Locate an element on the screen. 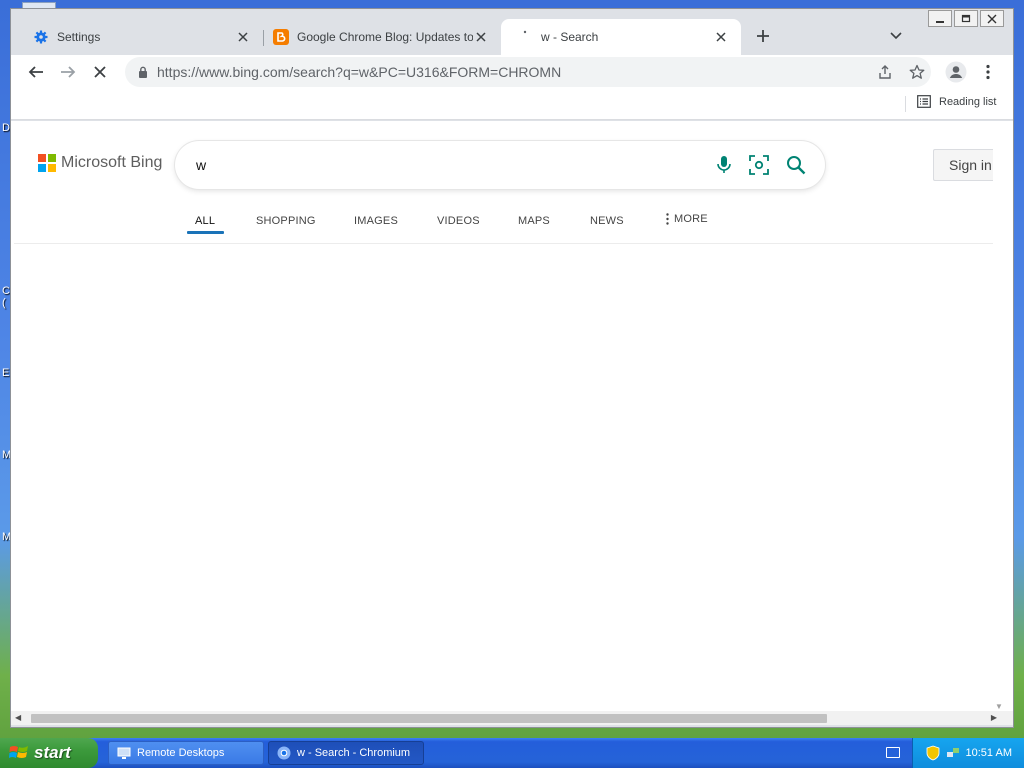 The height and width of the screenshot is (768, 1024). new-tab-button is located at coordinates (763, 36).